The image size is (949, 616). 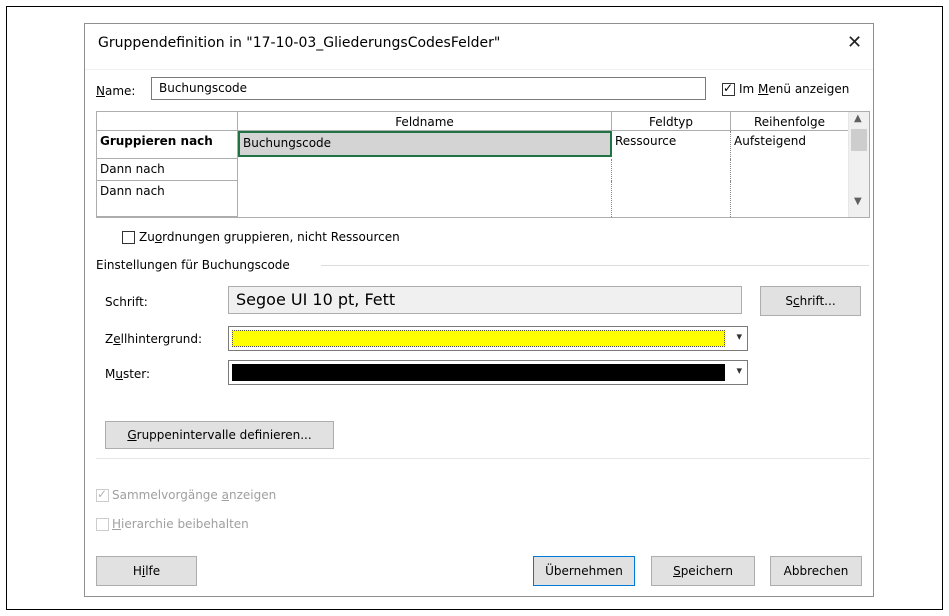 I want to click on show-summary-tasks-label-accel: a, so click(x=225, y=495).